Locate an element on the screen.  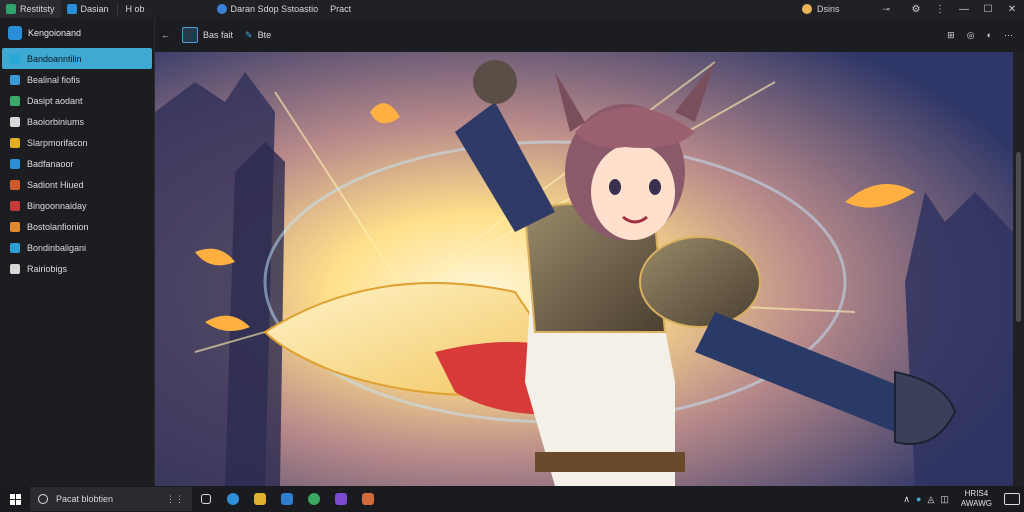
store-icon is located at coordinates (286, 499).